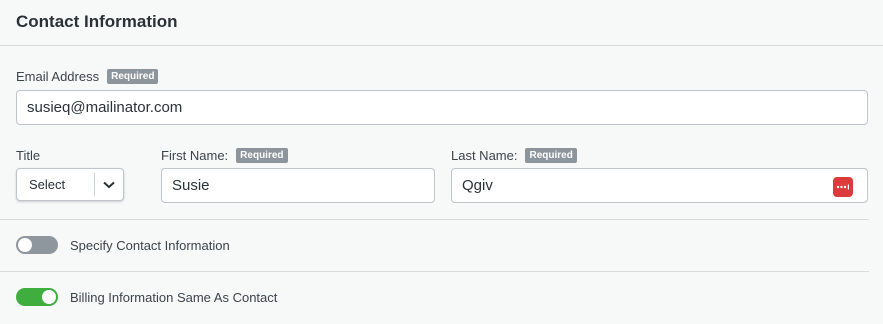 The width and height of the screenshot is (883, 324). Describe the element at coordinates (442, 107) in the screenshot. I see `email-field: susieq@mailinator.com` at that location.